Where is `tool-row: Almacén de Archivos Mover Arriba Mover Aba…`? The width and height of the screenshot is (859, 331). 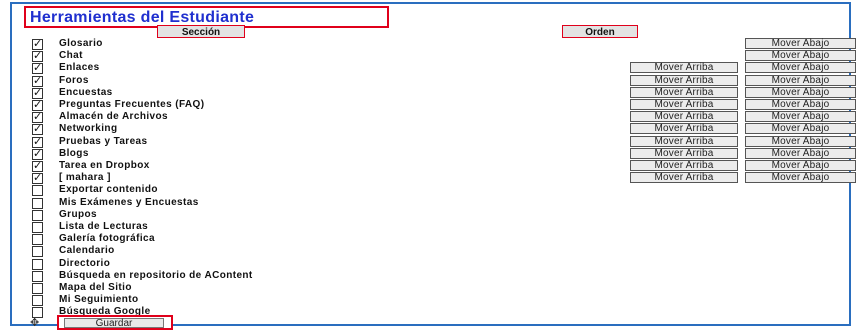
tool-row: Almacén de Archivos Mover Arriba Mover Aba… is located at coordinates (444, 117).